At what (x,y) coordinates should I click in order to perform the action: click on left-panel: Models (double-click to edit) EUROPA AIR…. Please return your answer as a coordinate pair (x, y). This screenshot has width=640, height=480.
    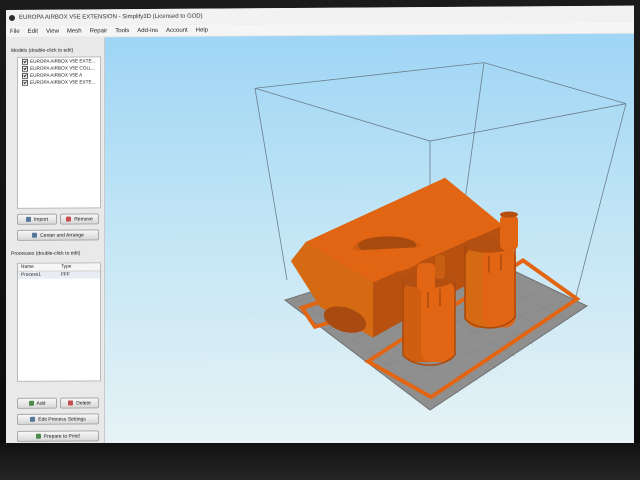
    Looking at the image, I should click on (55, 245).